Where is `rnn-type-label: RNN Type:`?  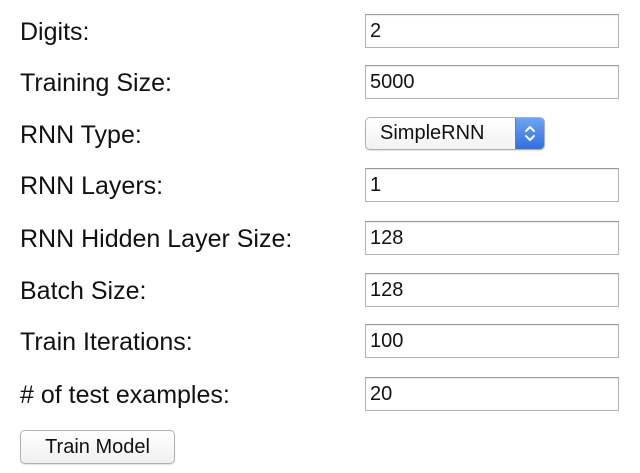 rnn-type-label: RNN Type: is located at coordinates (81, 135).